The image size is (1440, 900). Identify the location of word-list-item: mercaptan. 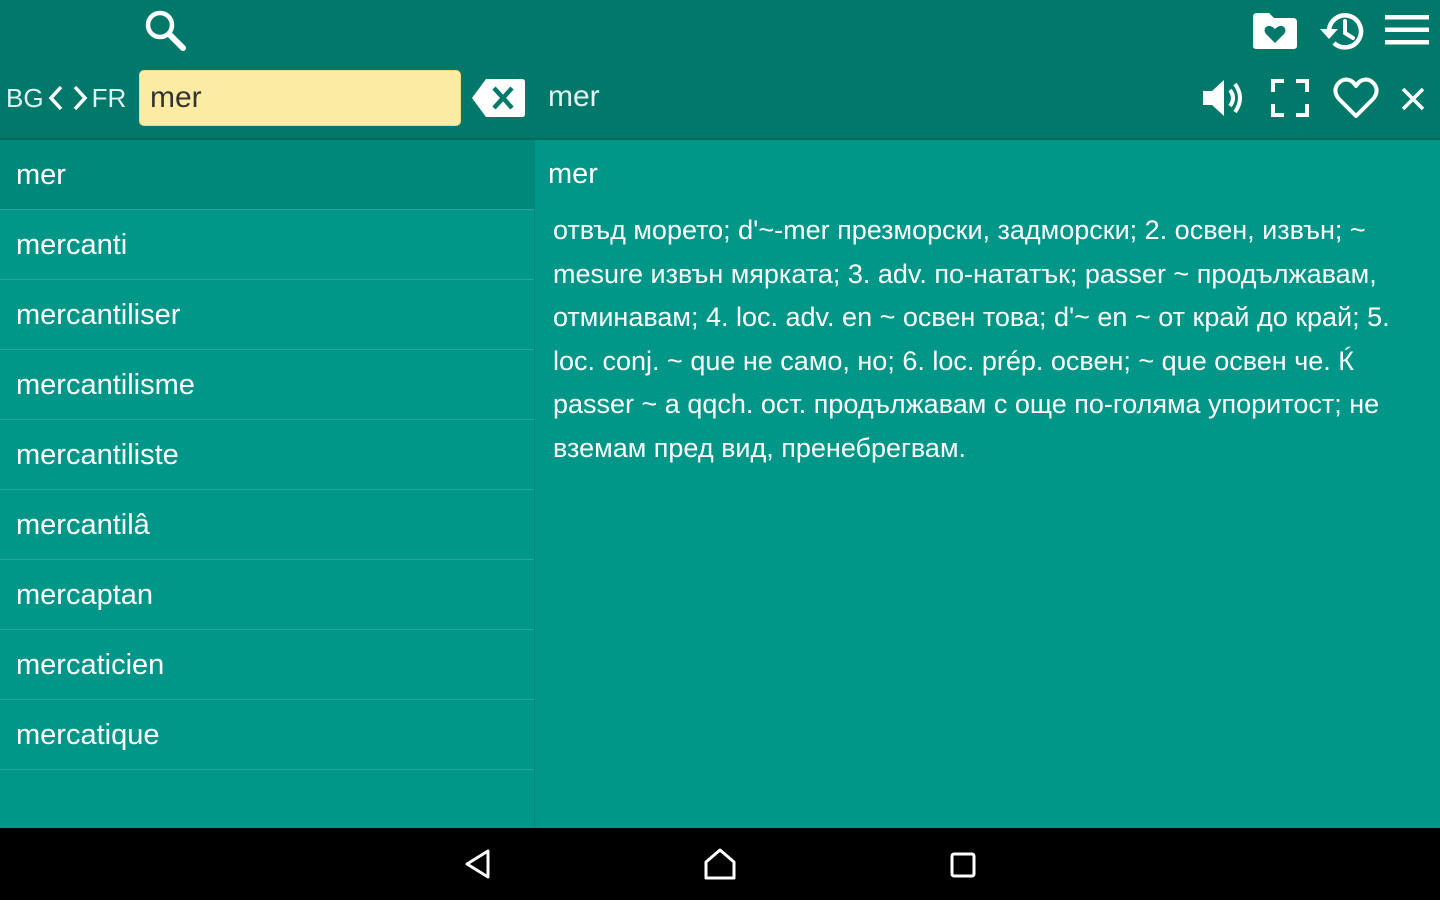
(267, 595).